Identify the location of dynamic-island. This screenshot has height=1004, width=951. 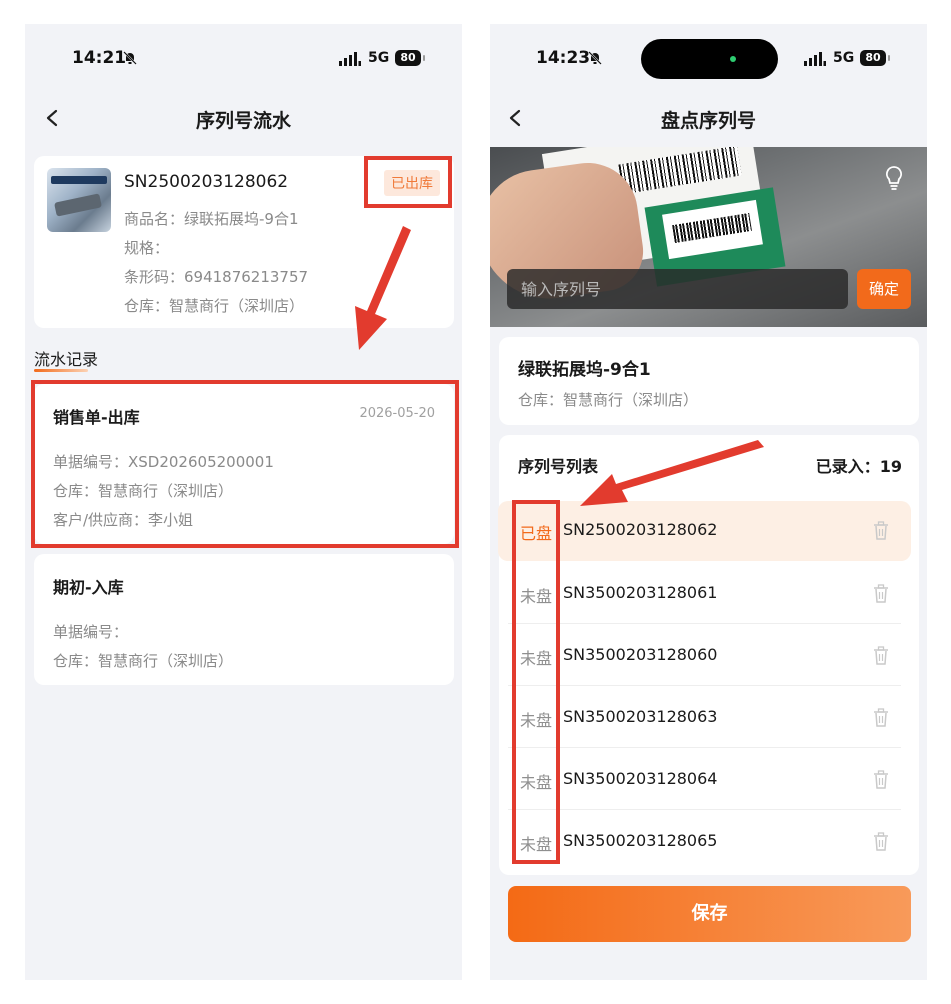
(709, 59).